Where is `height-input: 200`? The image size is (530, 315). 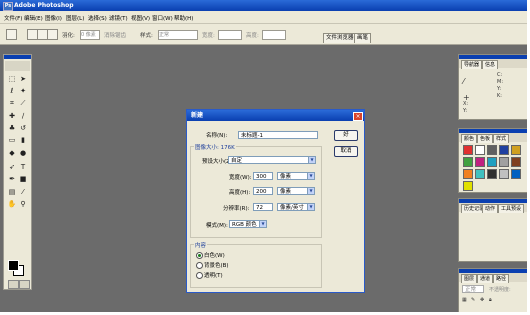
height-input: 200 is located at coordinates (263, 191).